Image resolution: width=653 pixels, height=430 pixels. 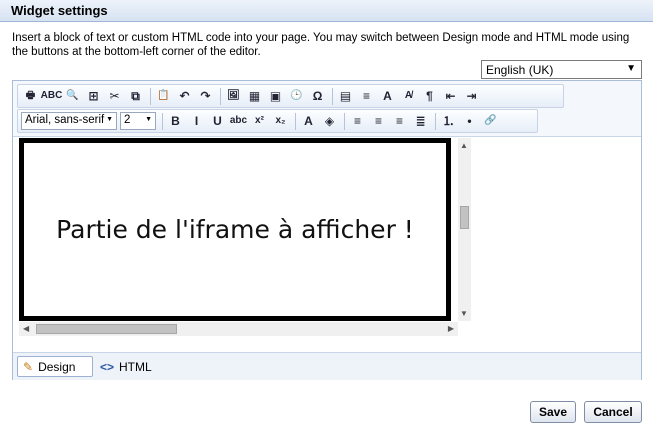 I want to click on align-left-glyph: ≡, so click(x=357, y=121).